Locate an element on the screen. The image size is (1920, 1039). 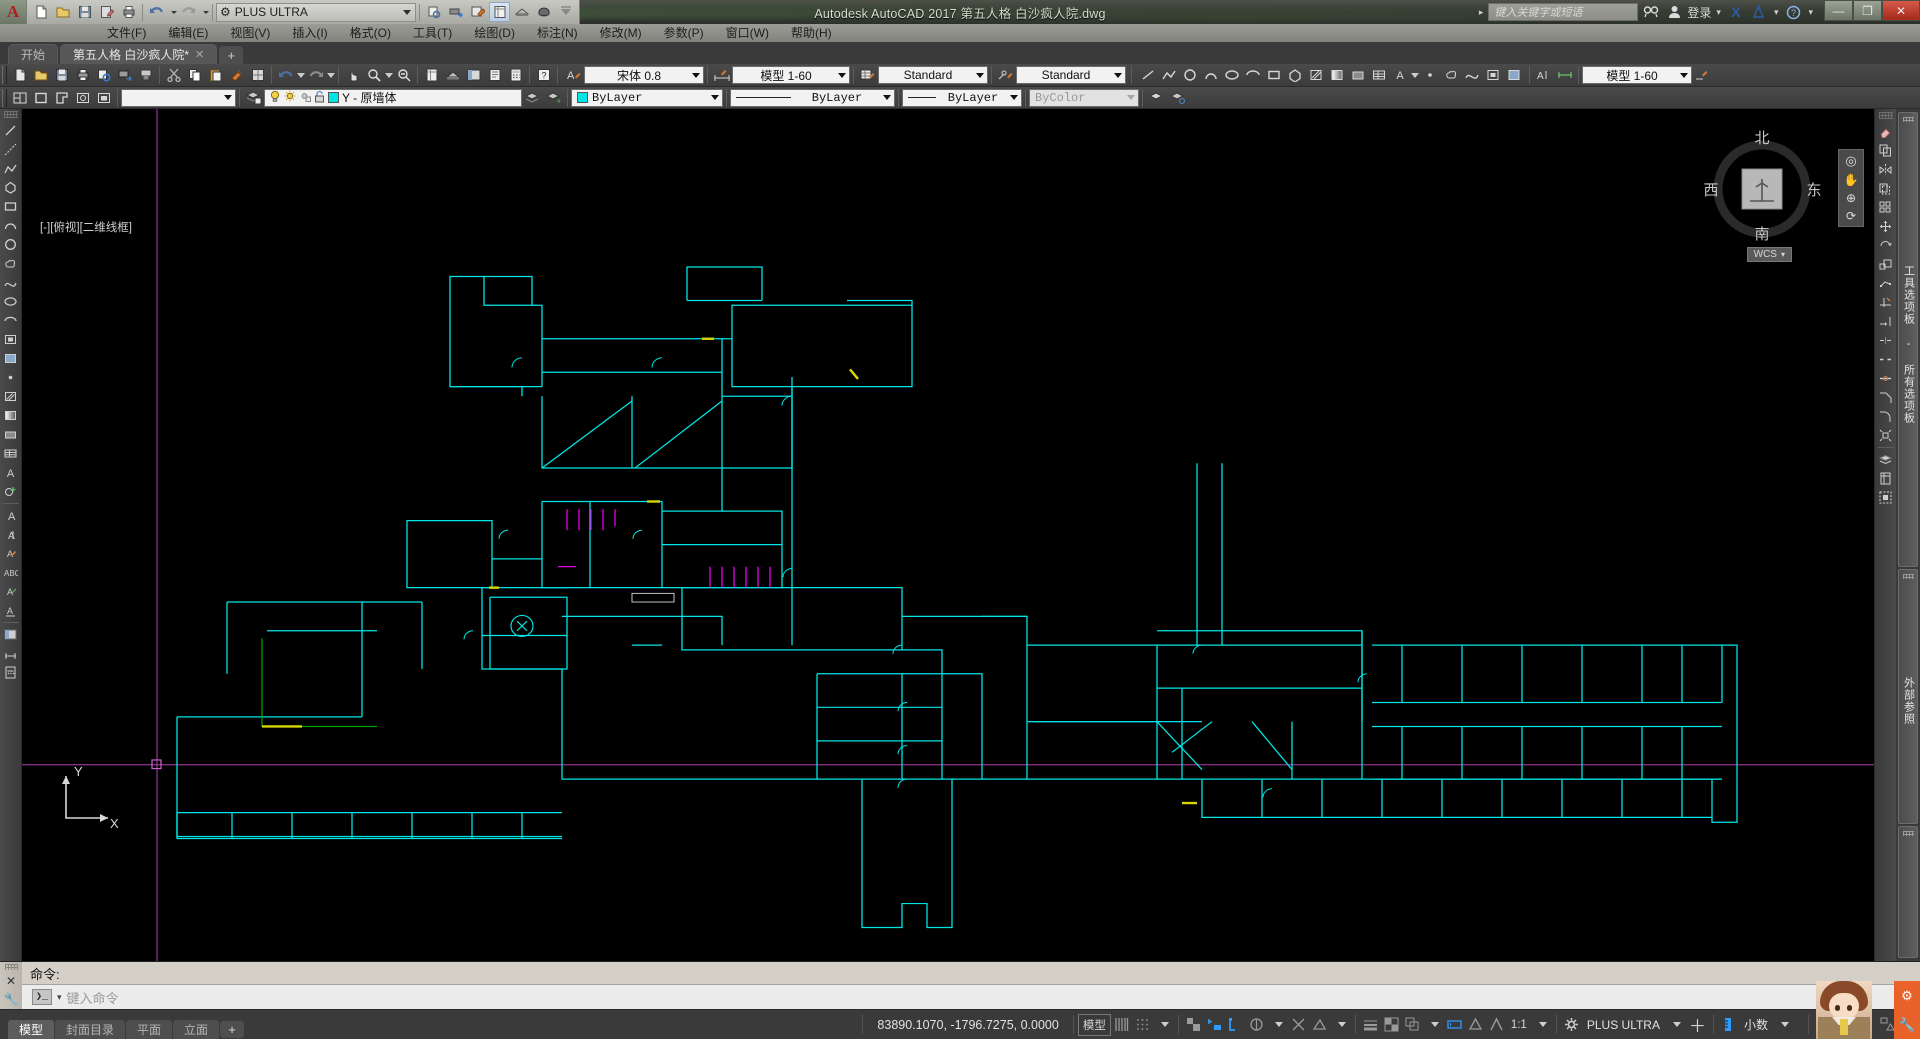
publish-icon is located at coordinates (455, 12).